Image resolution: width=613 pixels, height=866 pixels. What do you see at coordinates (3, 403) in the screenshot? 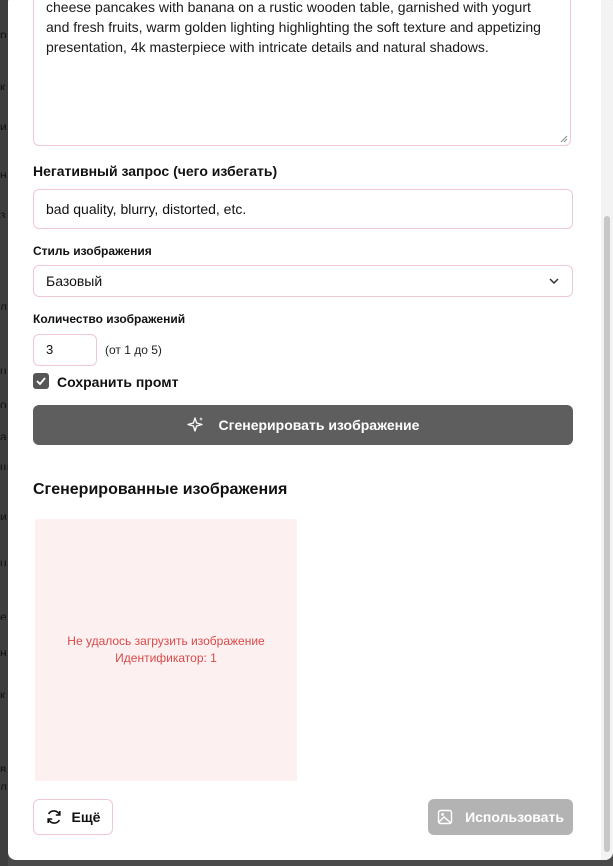
I see `background-text: о` at bounding box center [3, 403].